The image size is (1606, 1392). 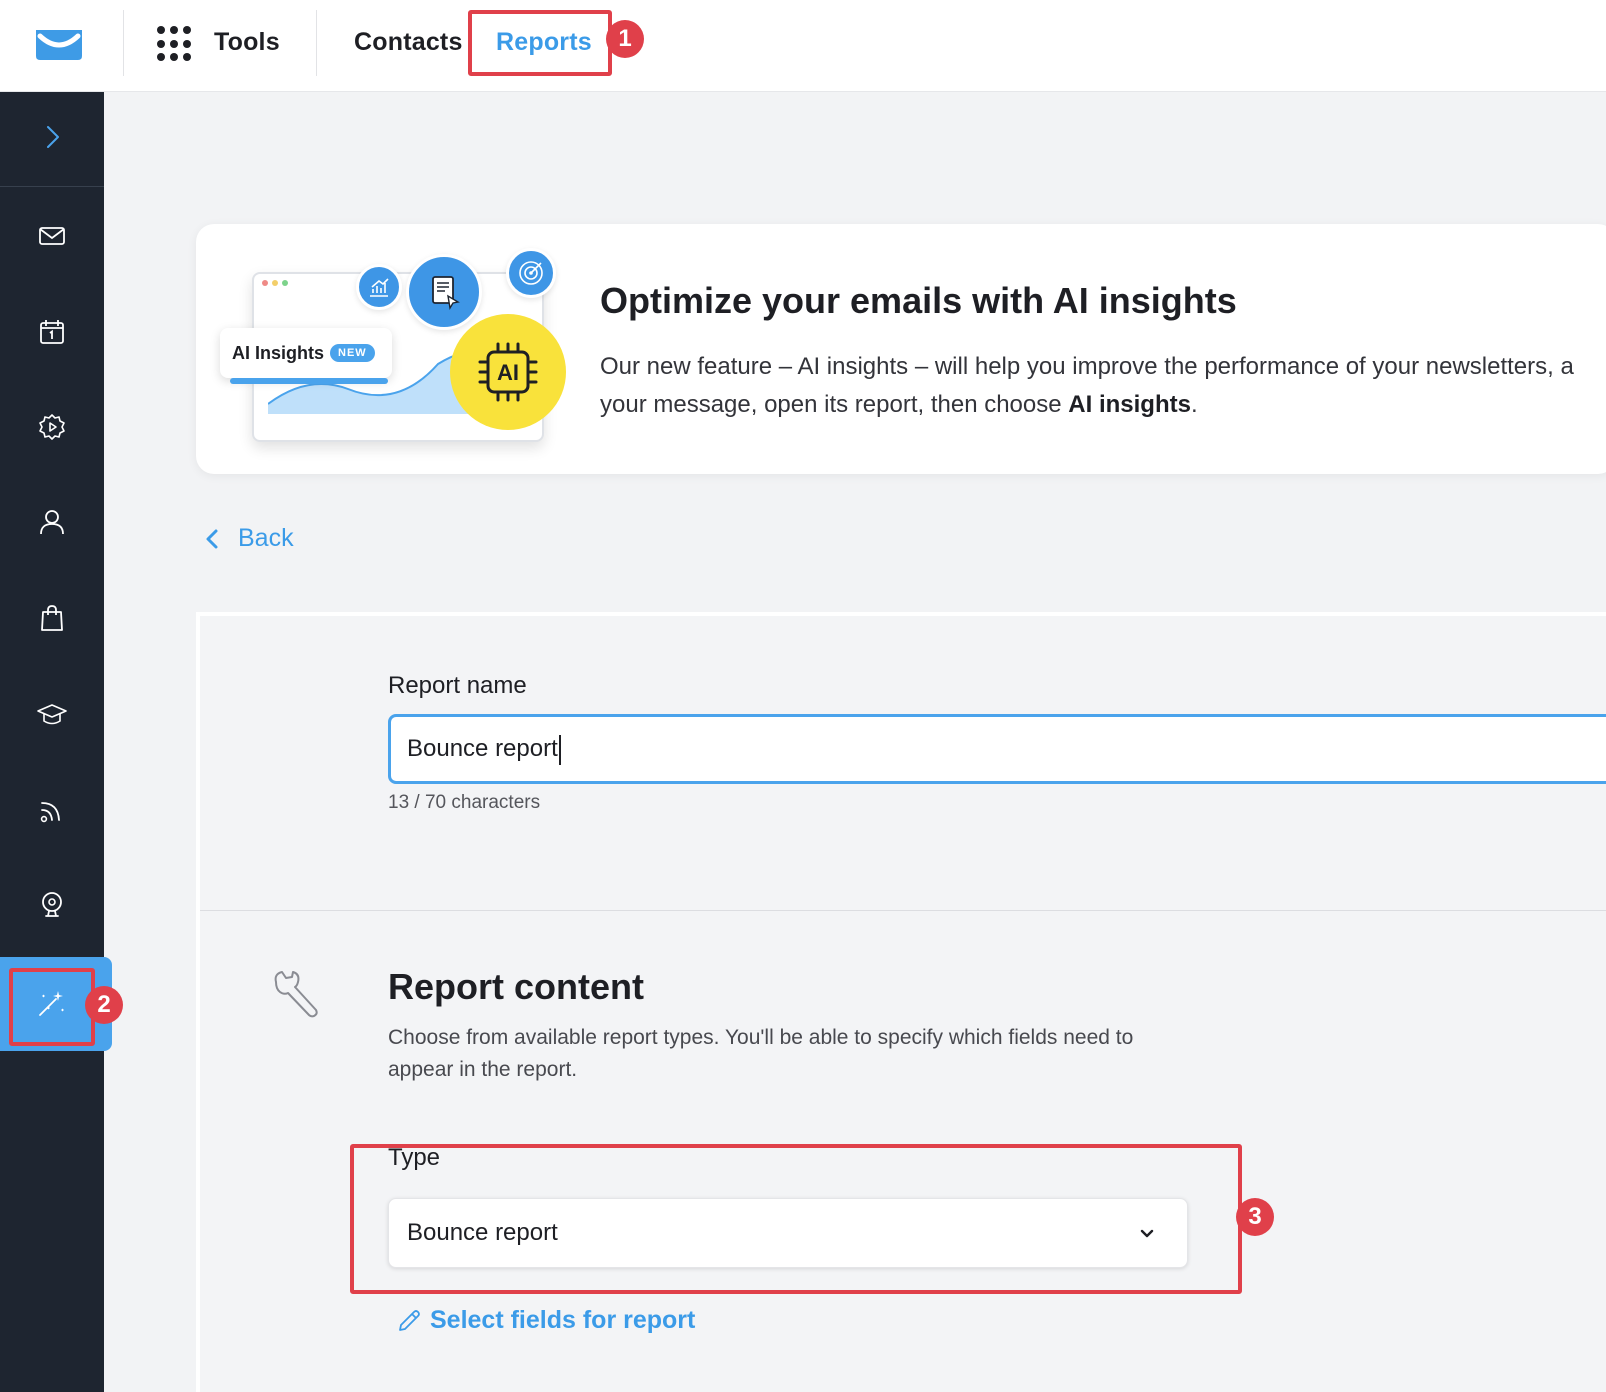 What do you see at coordinates (247, 42) in the screenshot?
I see `nav-tools: Tools` at bounding box center [247, 42].